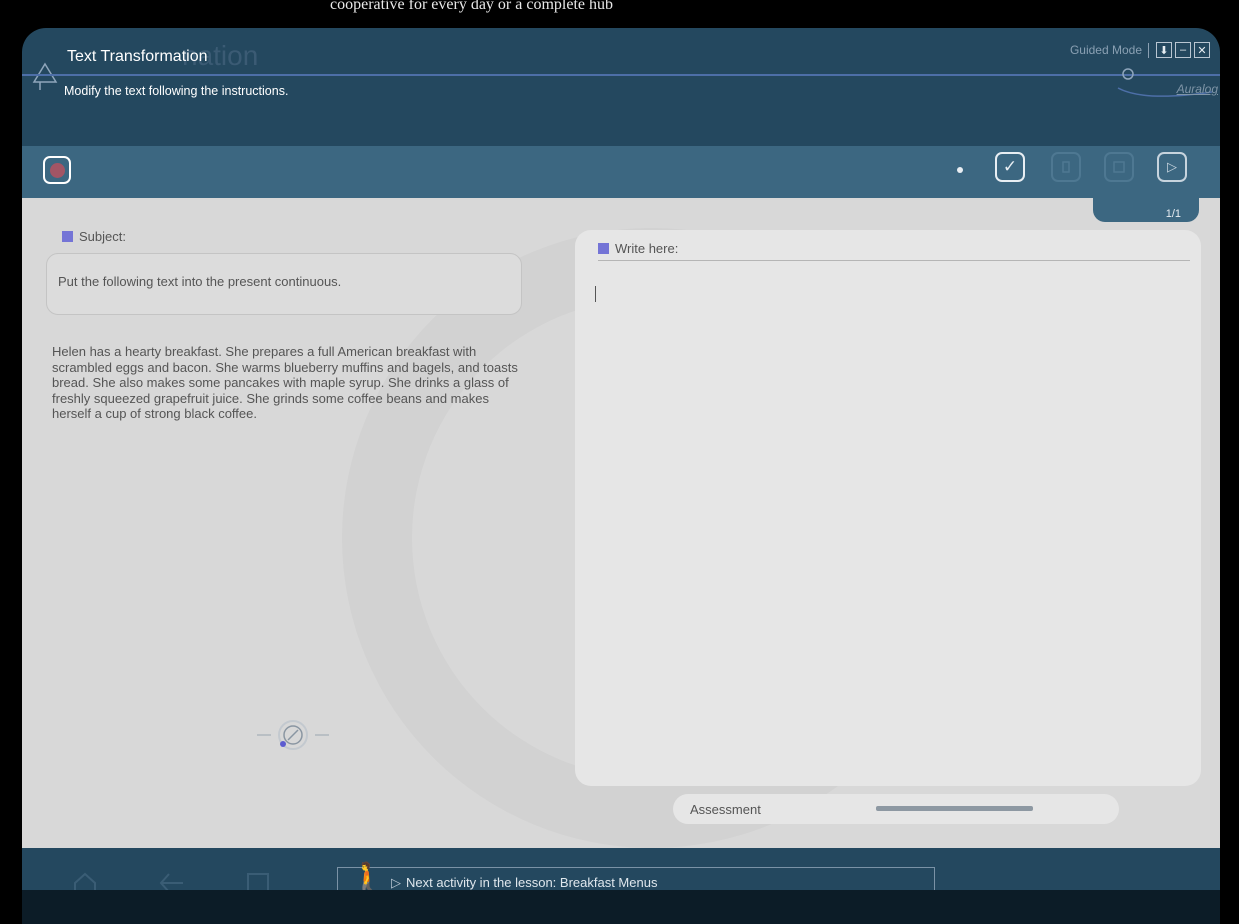 The width and height of the screenshot is (1239, 924). What do you see at coordinates (396, 882) in the screenshot?
I see `play-arrow-icon: ▷` at bounding box center [396, 882].